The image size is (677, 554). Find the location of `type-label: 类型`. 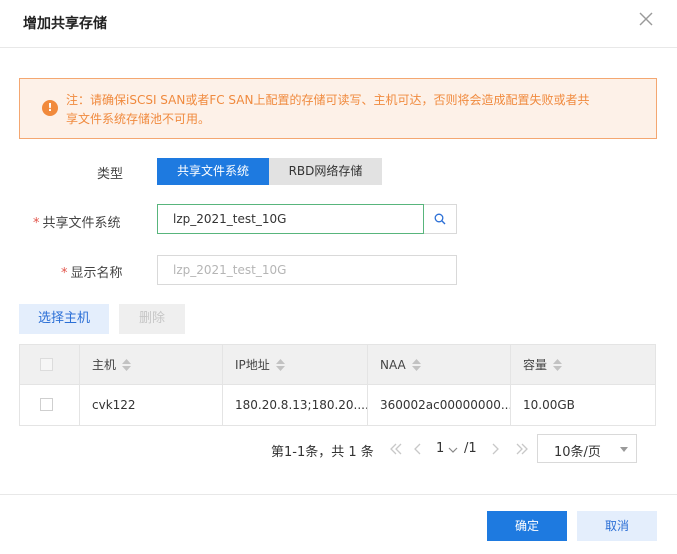

type-label: 类型 is located at coordinates (110, 174).